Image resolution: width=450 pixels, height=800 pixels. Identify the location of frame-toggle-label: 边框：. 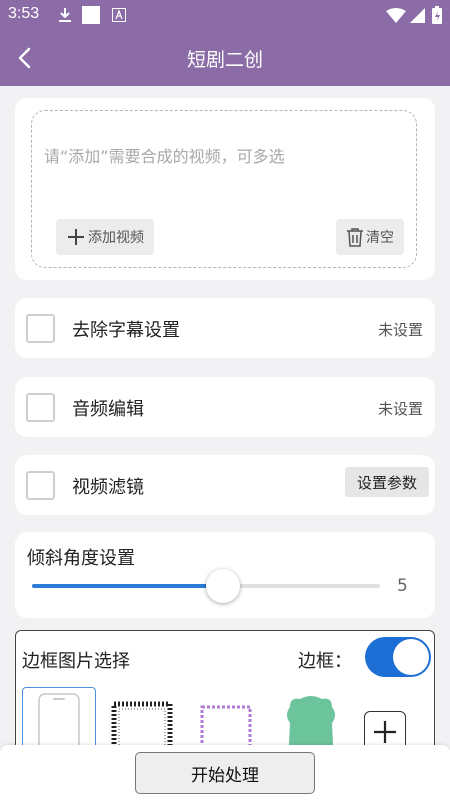
(325, 661).